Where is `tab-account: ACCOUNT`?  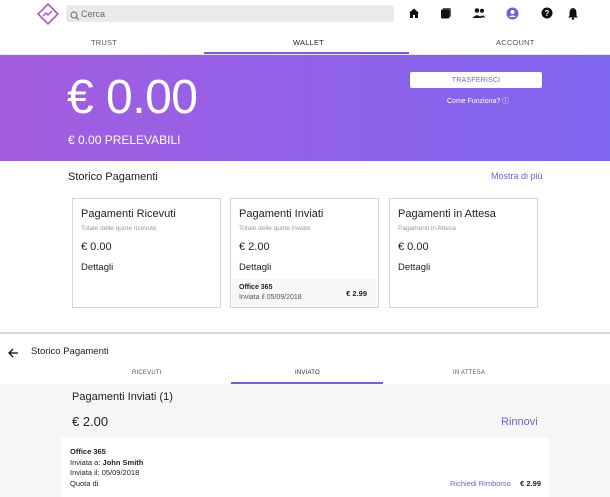
tab-account: ACCOUNT is located at coordinates (515, 42).